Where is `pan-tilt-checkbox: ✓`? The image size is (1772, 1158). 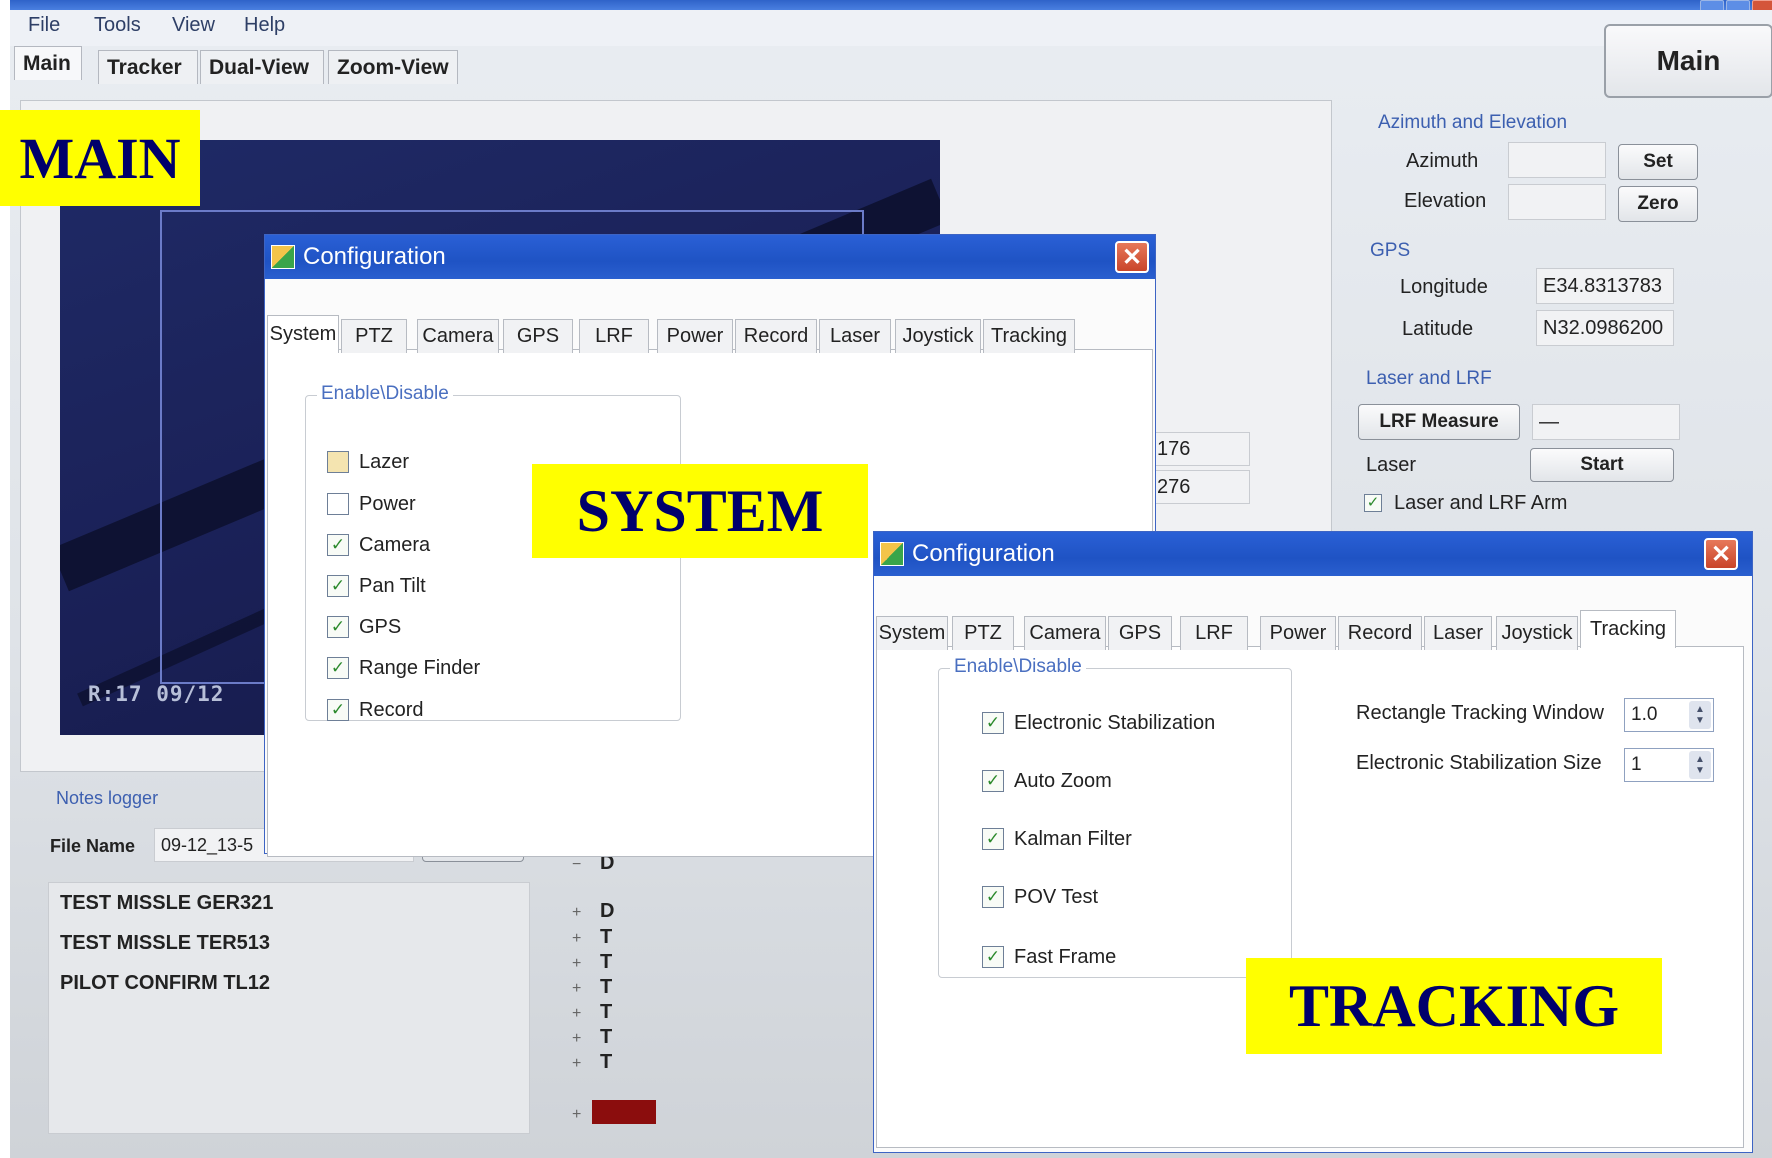
pan-tilt-checkbox: ✓ is located at coordinates (338, 586).